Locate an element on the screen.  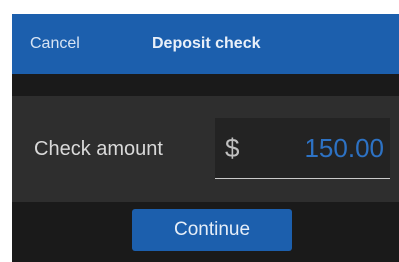
continue-button: Continue is located at coordinates (212, 230).